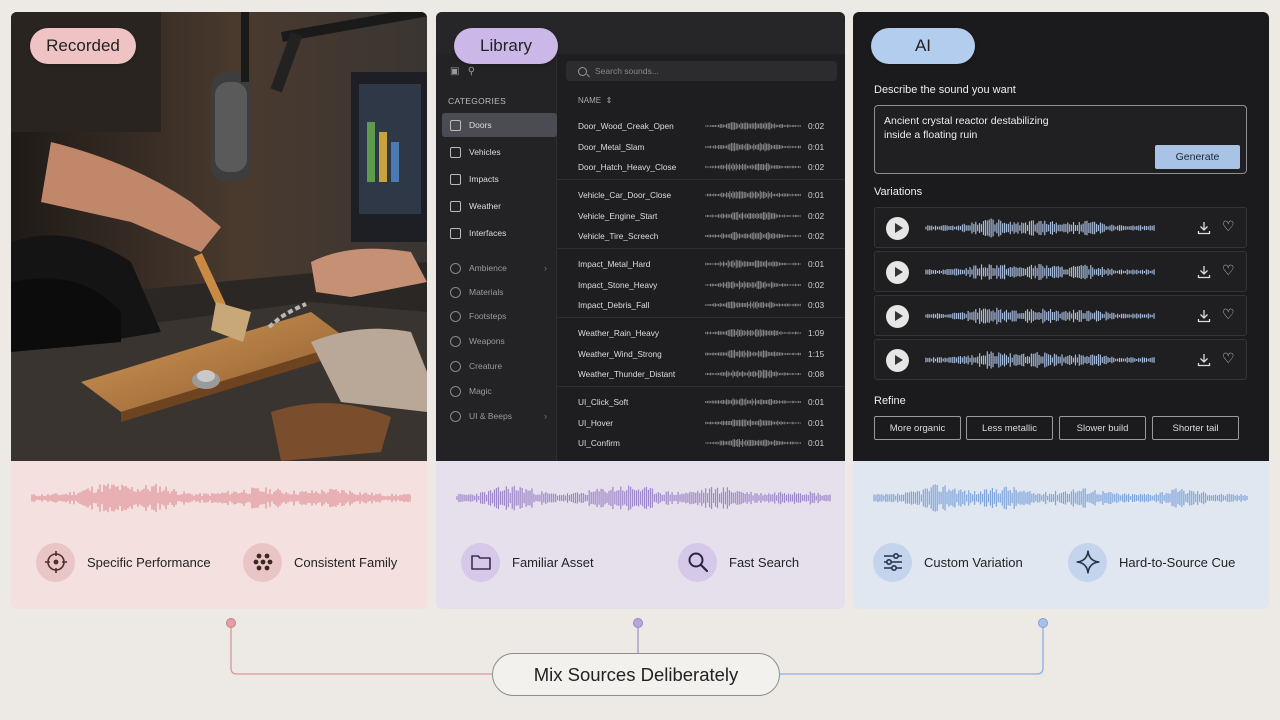  Describe the element at coordinates (701, 126) in the screenshot. I see `sound-row: Door_Wood_Creak_Open 0:02` at that location.